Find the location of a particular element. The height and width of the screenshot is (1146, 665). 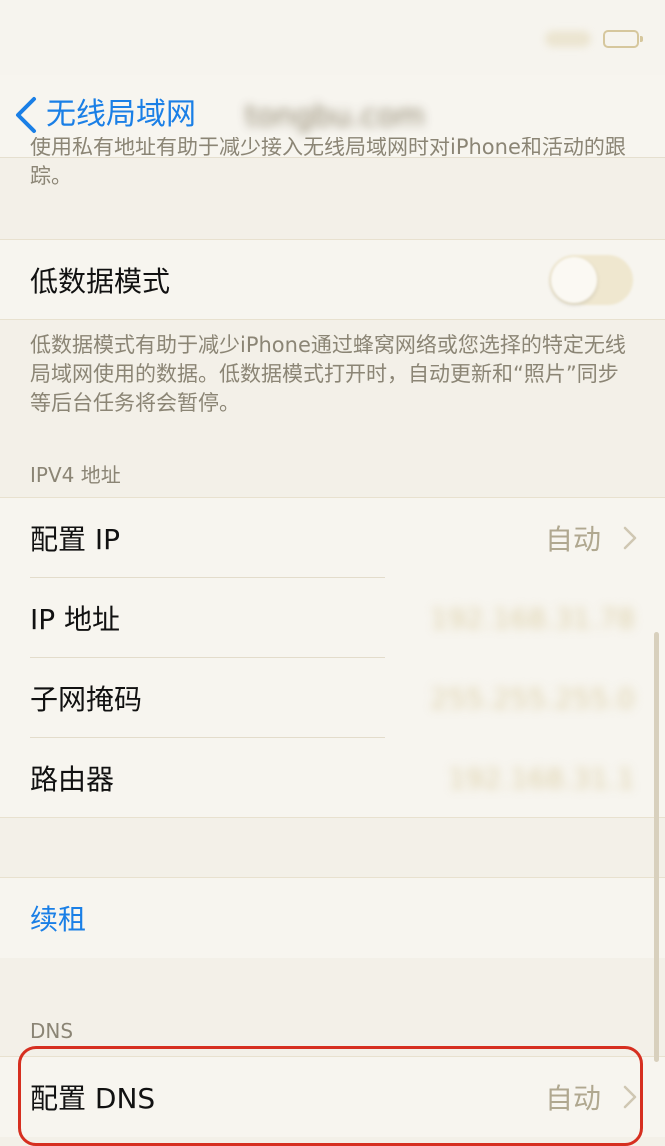

subnet-mask-label: 子网掩码 is located at coordinates (86, 699).